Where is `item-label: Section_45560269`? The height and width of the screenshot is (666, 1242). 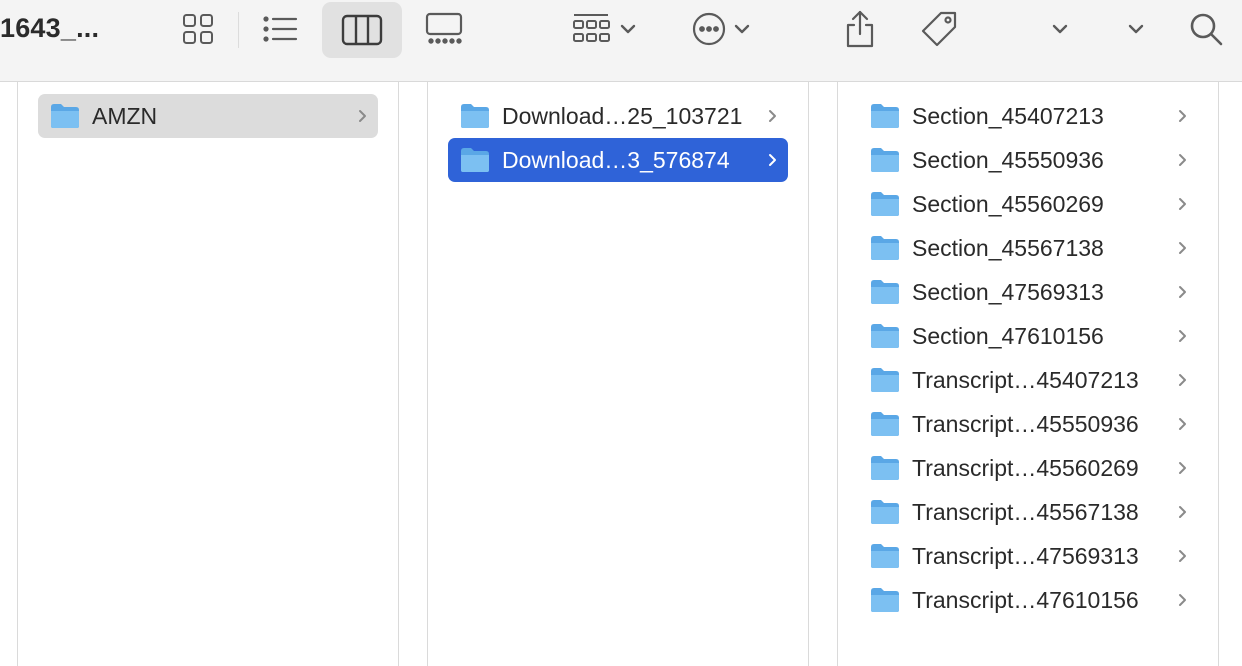
item-label: Section_45560269 is located at coordinates (1008, 204).